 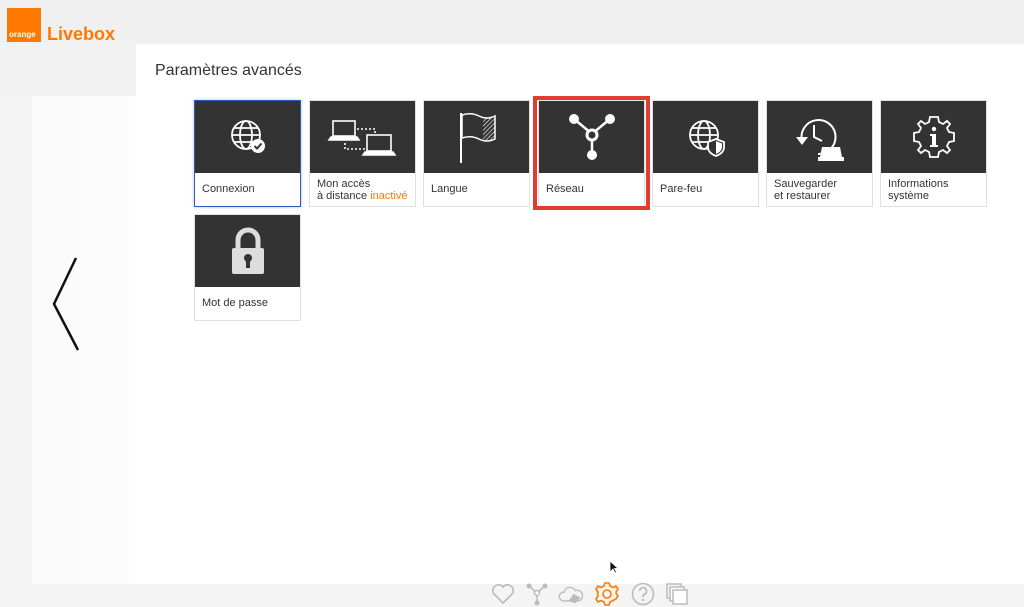 I want to click on tile-label-line1: Informations, so click(x=918, y=184).